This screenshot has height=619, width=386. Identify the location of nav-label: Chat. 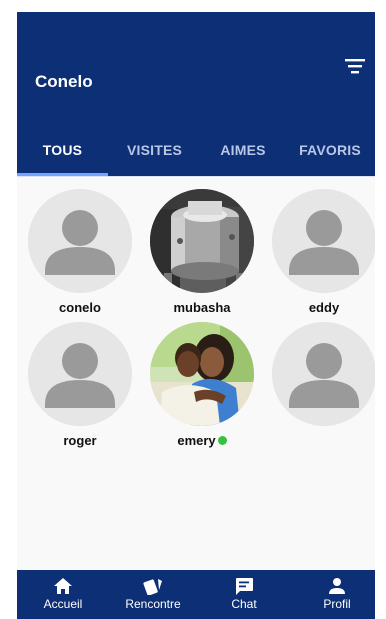
(244, 604).